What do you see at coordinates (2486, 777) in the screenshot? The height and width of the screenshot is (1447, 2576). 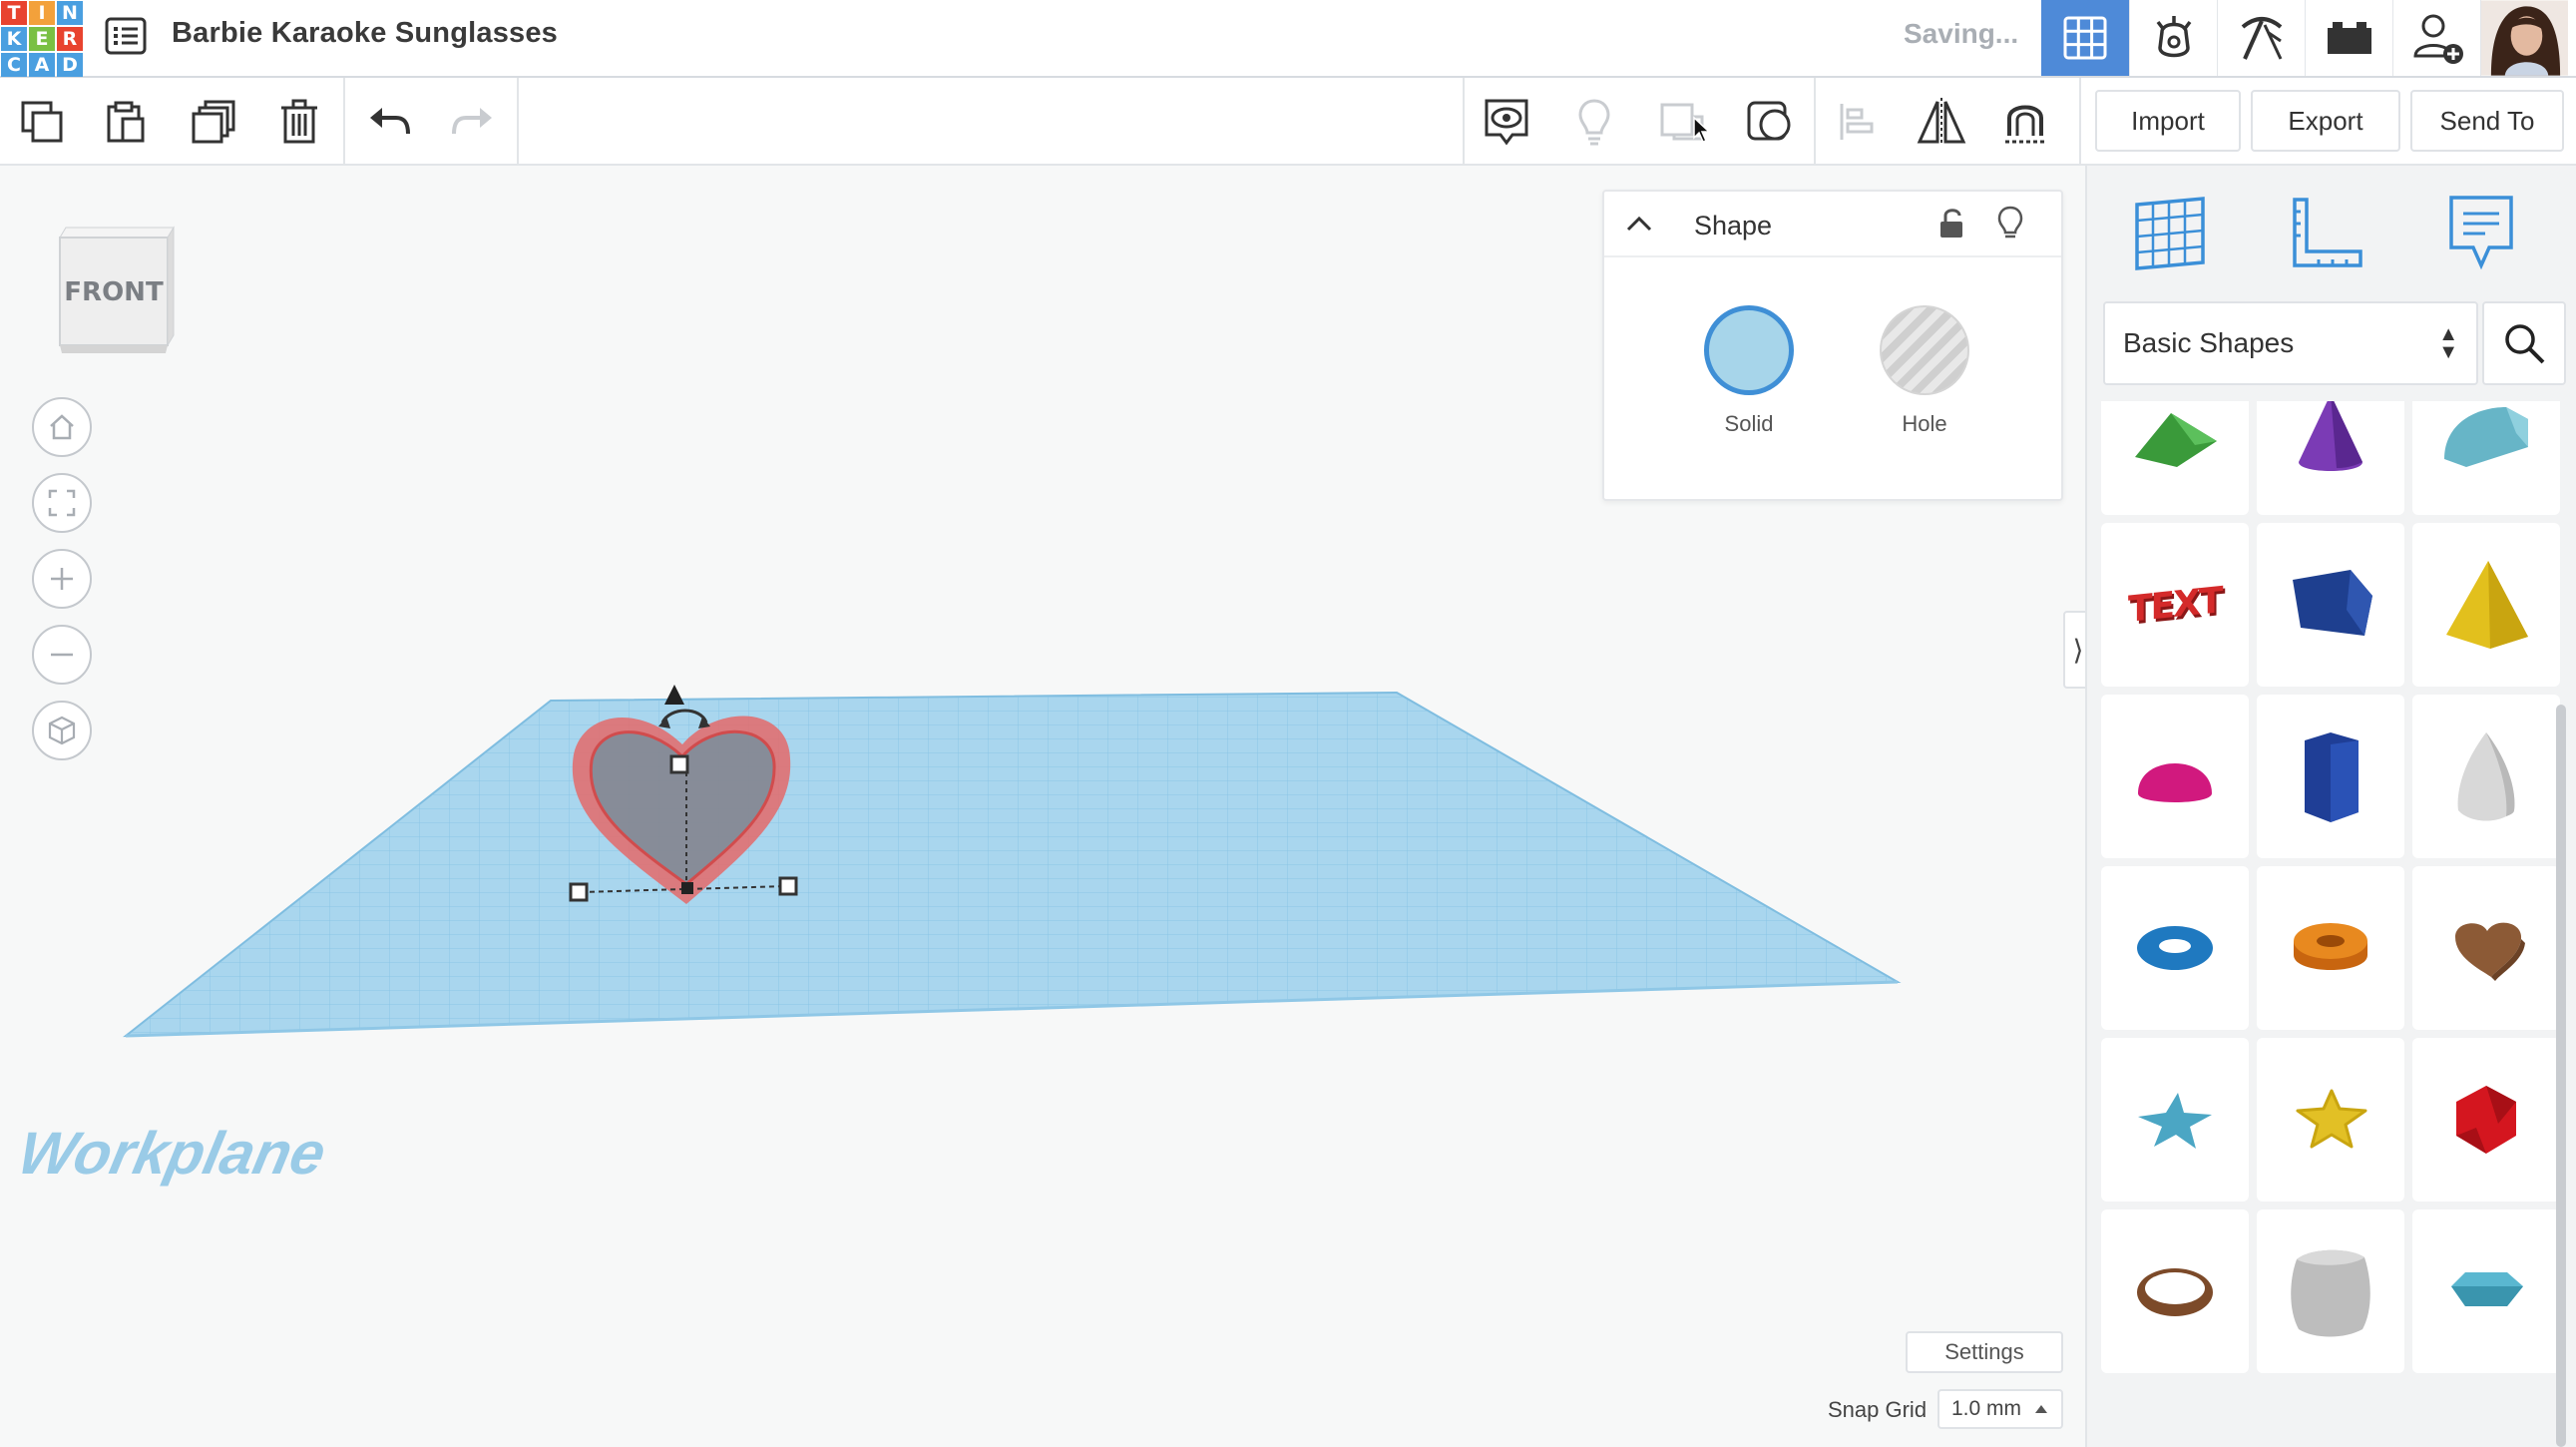 I see `shape-paraboloid` at bounding box center [2486, 777].